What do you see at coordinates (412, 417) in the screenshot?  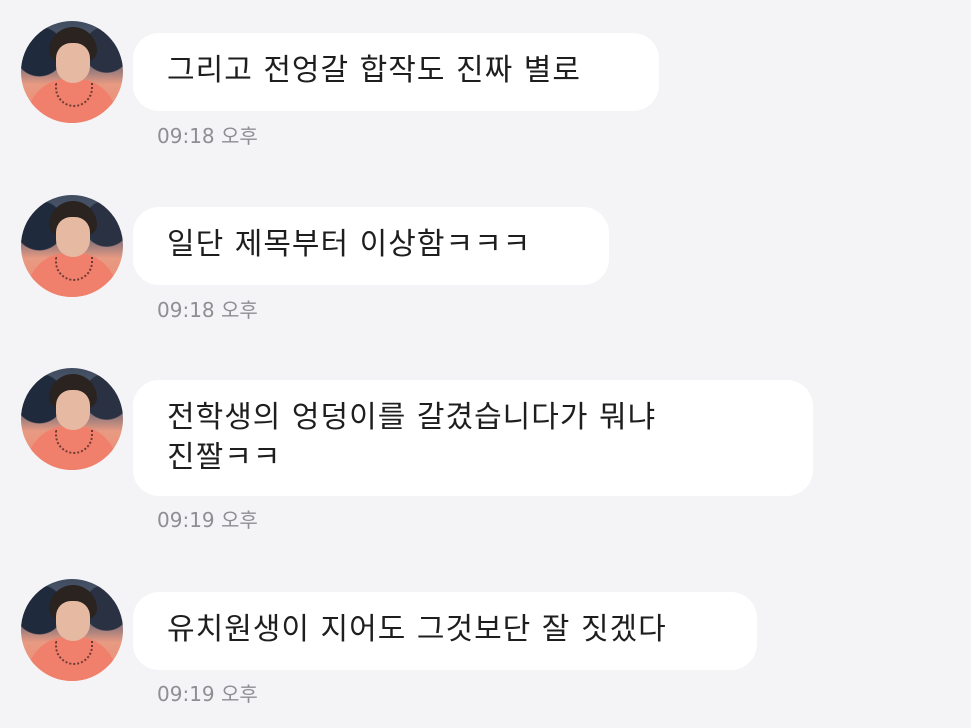 I see `message-text: 전학생의 엉덩이를 갈겼습니다가 뭐냐` at bounding box center [412, 417].